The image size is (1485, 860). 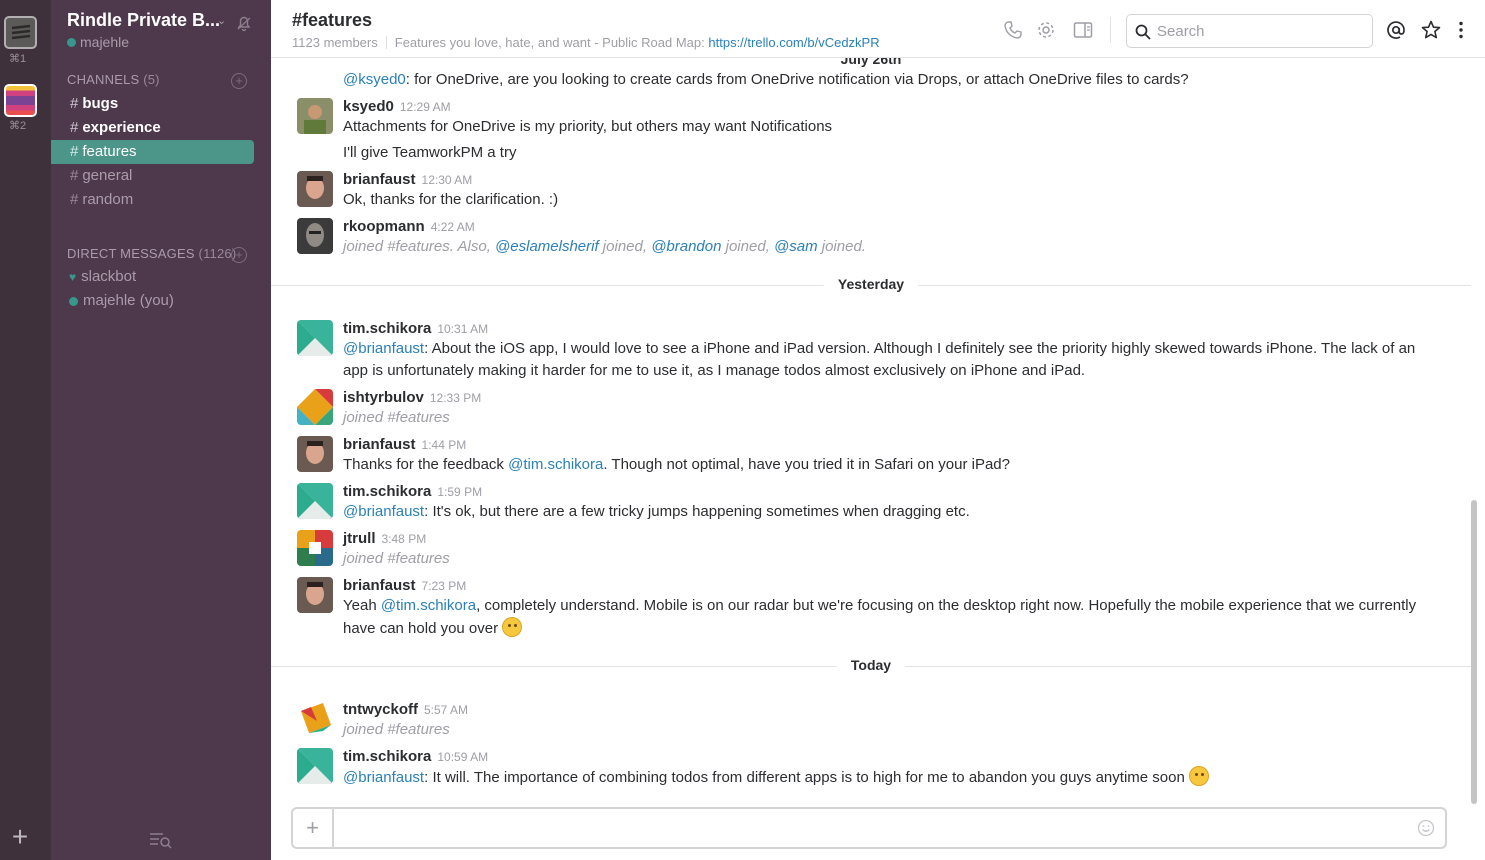 What do you see at coordinates (462, 757) in the screenshot?
I see `timestamp: 10:59 AM` at bounding box center [462, 757].